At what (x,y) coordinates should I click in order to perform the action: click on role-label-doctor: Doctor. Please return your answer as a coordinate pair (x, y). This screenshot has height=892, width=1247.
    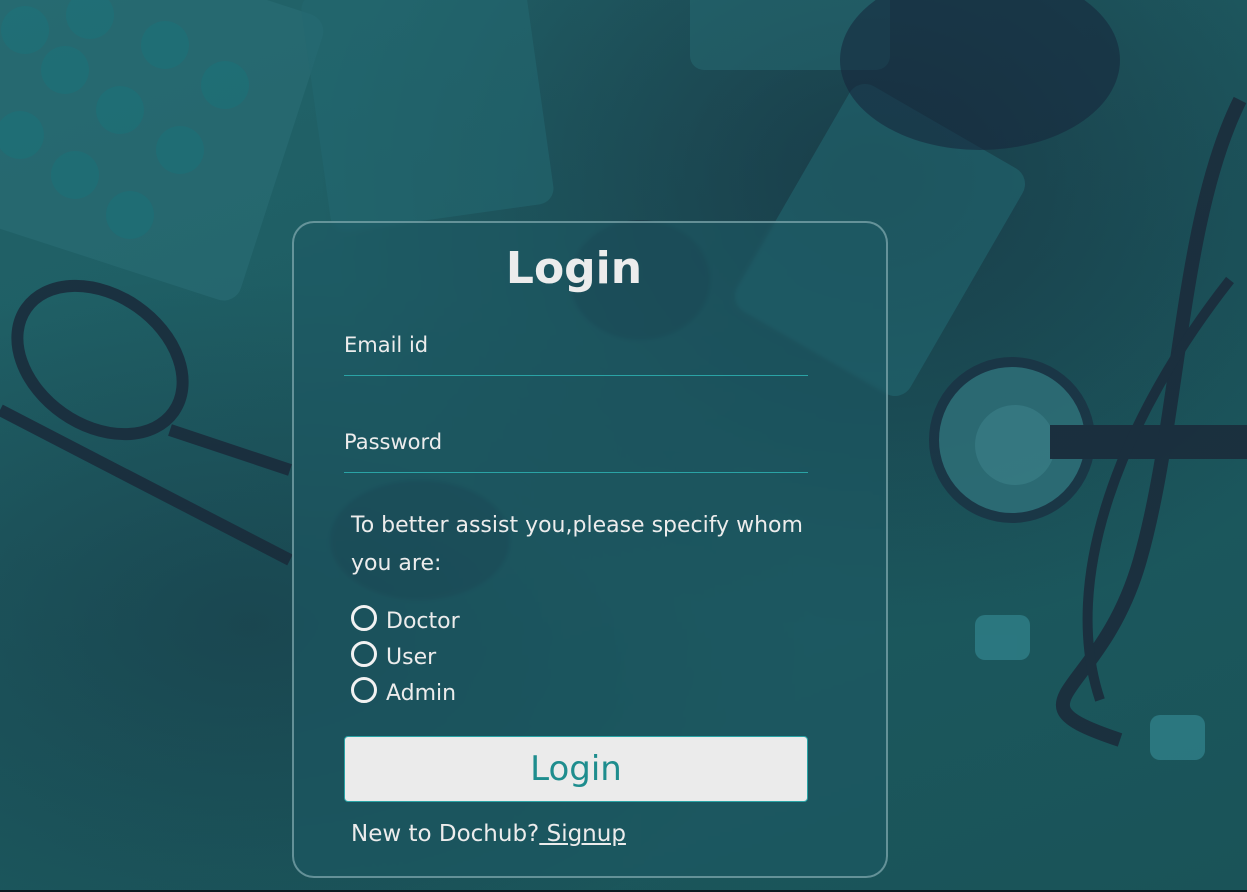
    Looking at the image, I should click on (423, 621).